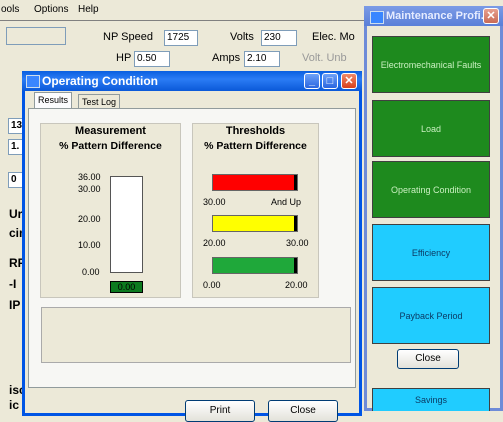 The image size is (503, 422). Describe the element at coordinates (126, 287) in the screenshot. I see `measurement-value: 0.00` at that location.